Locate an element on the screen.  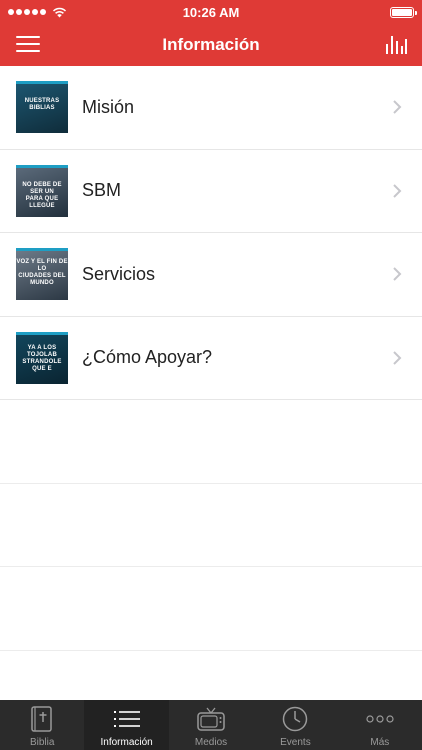
thumbnail-image: NO DEBE DE SER UN PARA QUE LLEGUE is located at coordinates (42, 190).